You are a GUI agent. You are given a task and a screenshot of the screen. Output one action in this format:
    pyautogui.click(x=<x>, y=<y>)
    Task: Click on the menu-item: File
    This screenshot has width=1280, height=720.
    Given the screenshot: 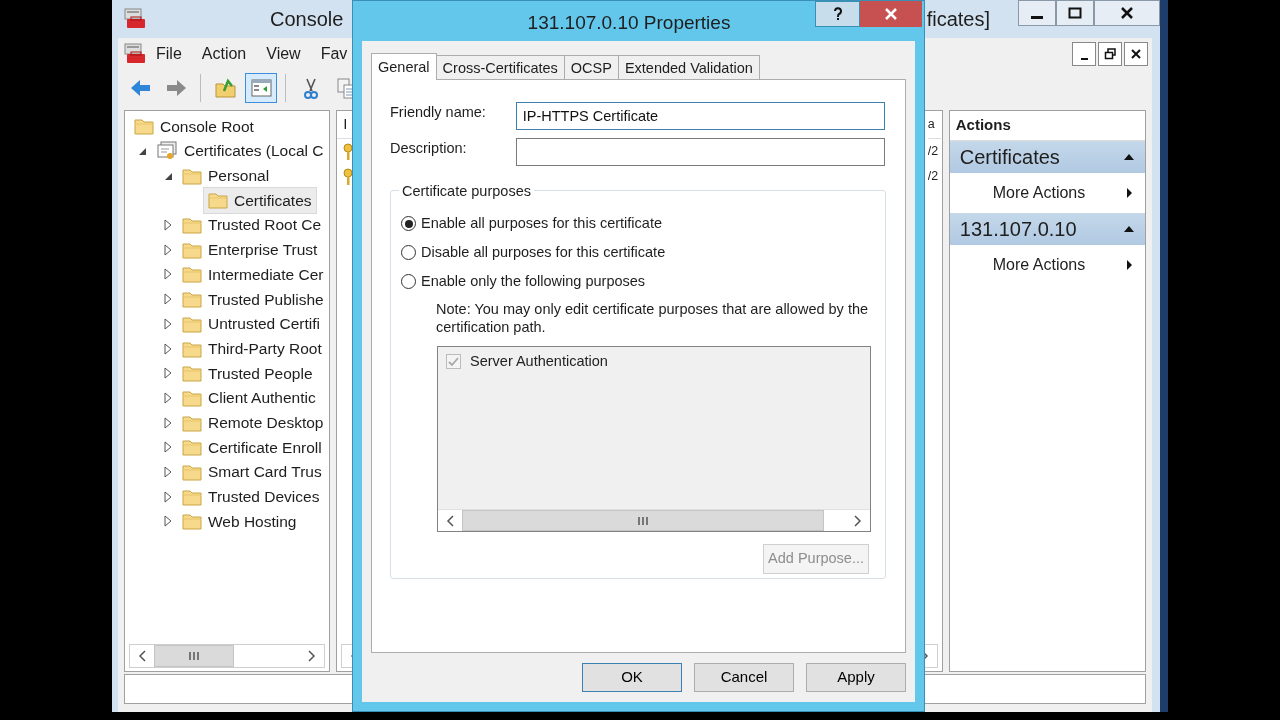 What is the action you would take?
    pyautogui.click(x=169, y=54)
    